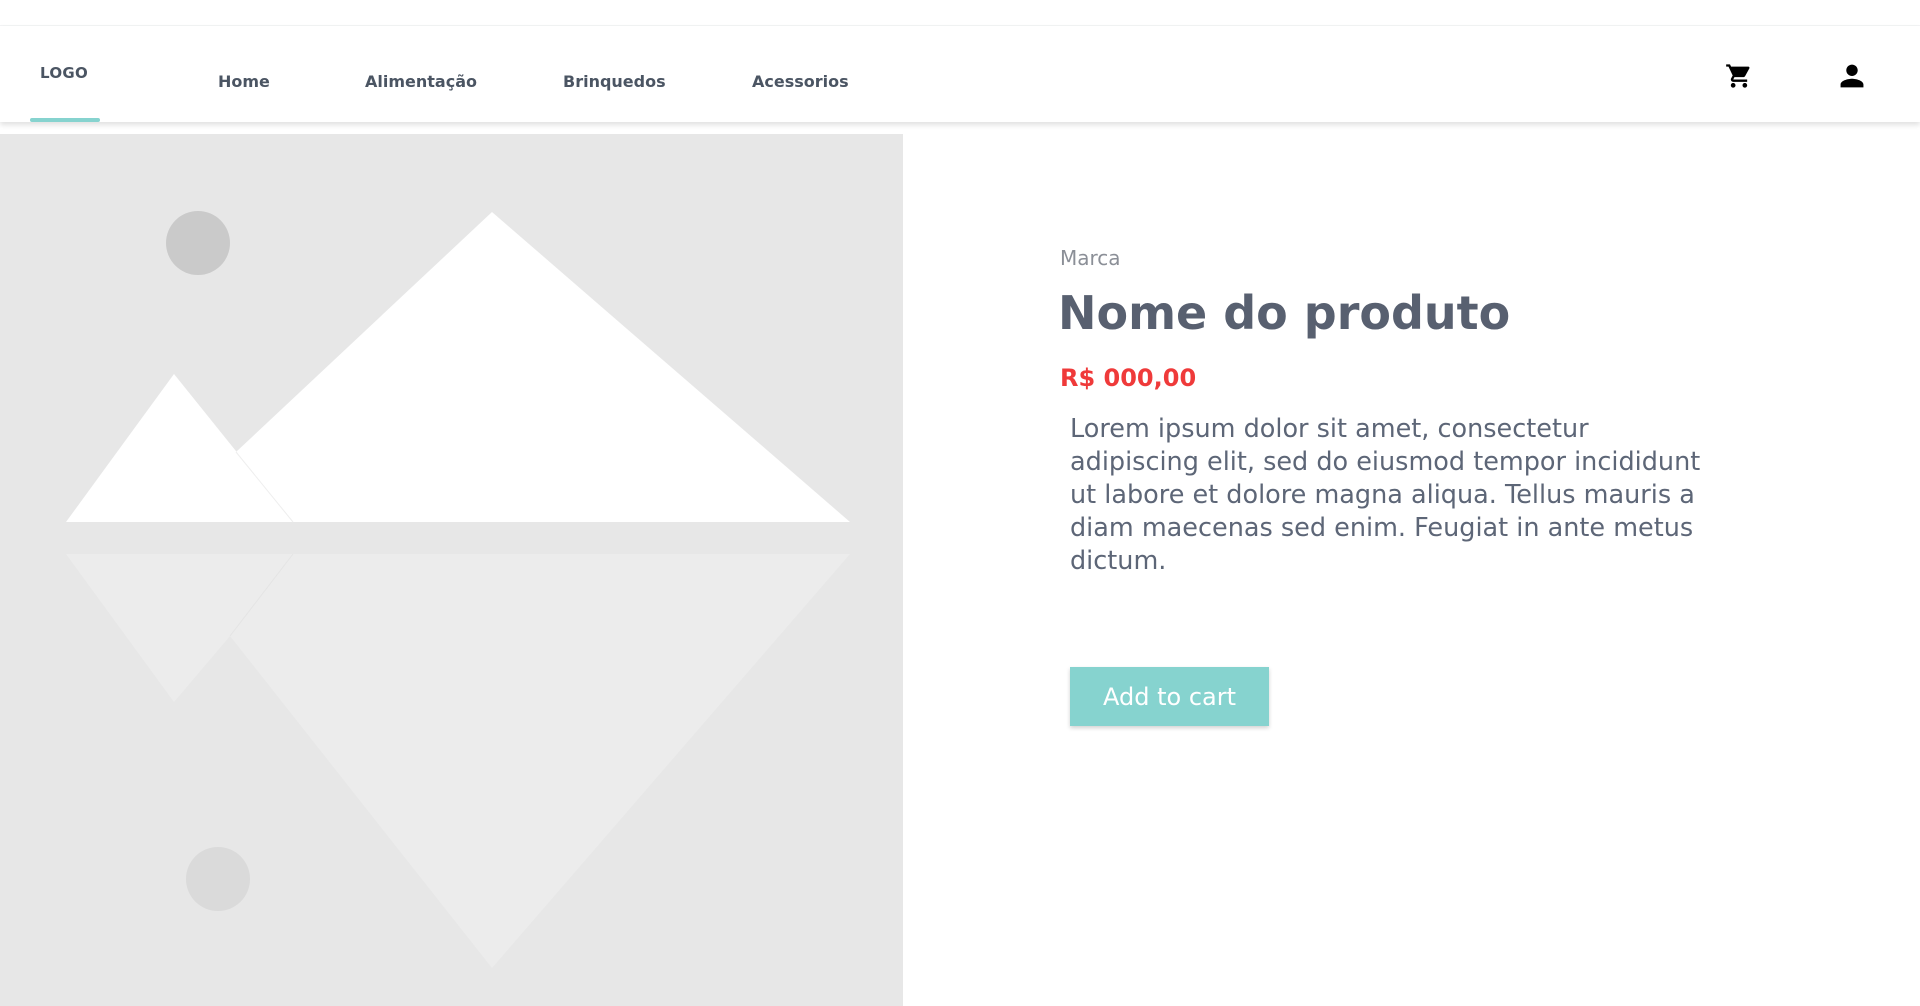  What do you see at coordinates (421, 81) in the screenshot?
I see `nav-item-alimentacao: Alimentação` at bounding box center [421, 81].